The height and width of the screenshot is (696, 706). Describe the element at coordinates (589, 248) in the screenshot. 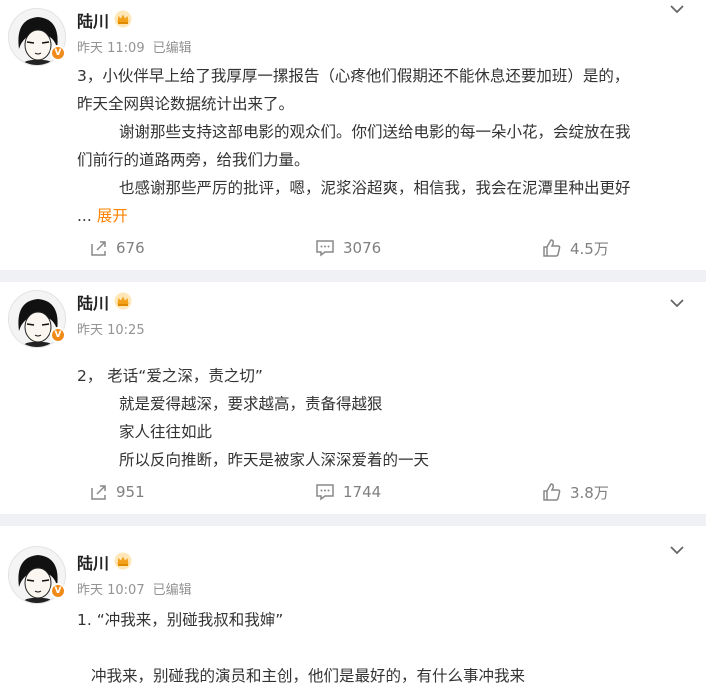

I see `like-count: 4.5万` at that location.